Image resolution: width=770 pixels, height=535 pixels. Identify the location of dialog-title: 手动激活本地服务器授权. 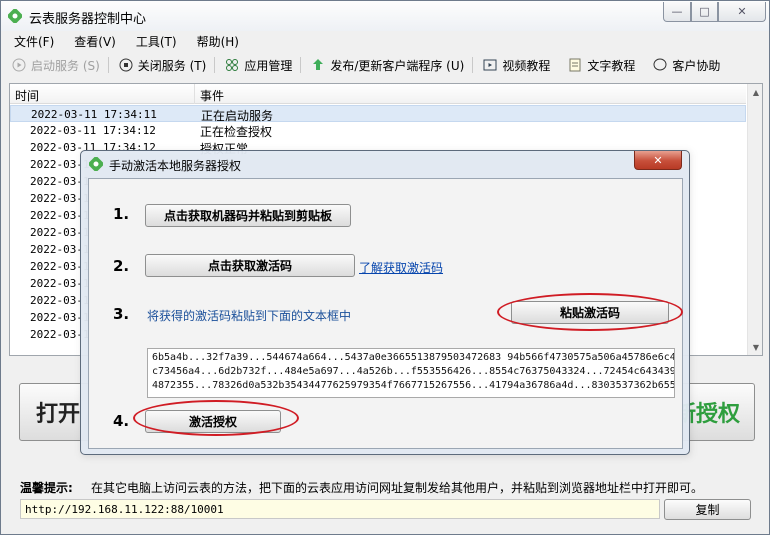
(175, 166).